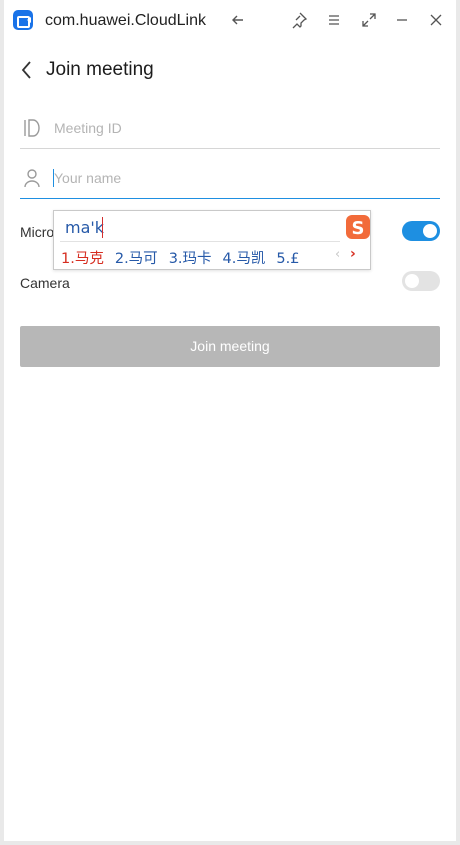 This screenshot has height=845, width=460. What do you see at coordinates (45, 283) in the screenshot?
I see `camera-label: Camera` at bounding box center [45, 283].